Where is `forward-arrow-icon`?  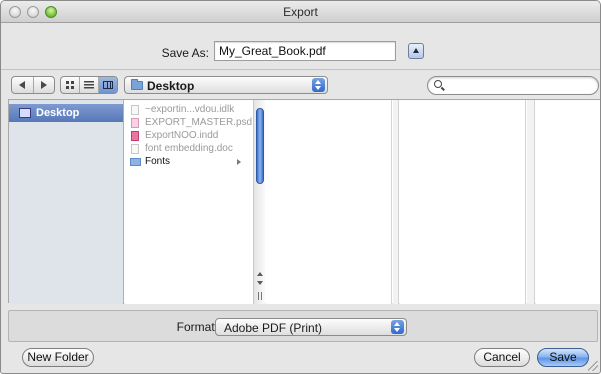
forward-arrow-icon is located at coordinates (43, 85).